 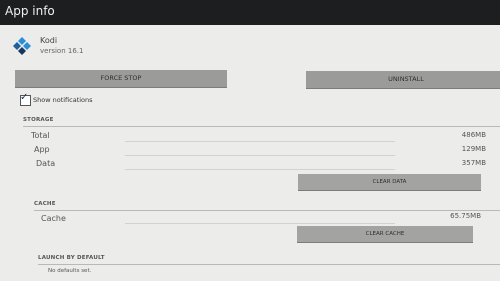 What do you see at coordinates (403, 80) in the screenshot?
I see `uninstall-button: UNINSTALL` at bounding box center [403, 80].